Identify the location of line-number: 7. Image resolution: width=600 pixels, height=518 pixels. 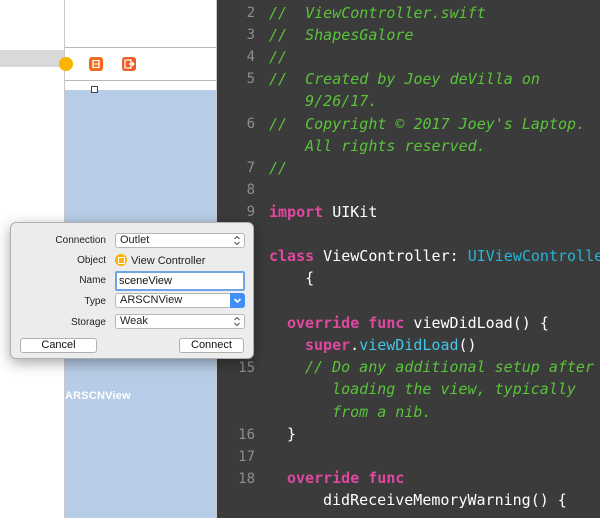
(250, 168).